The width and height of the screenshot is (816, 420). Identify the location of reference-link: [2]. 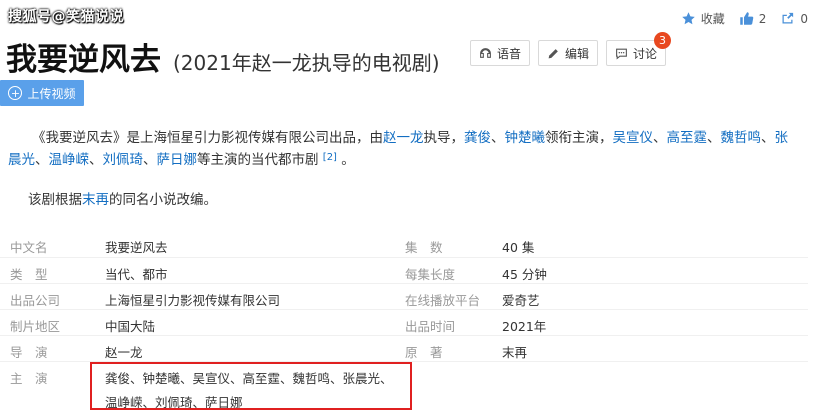
(330, 157).